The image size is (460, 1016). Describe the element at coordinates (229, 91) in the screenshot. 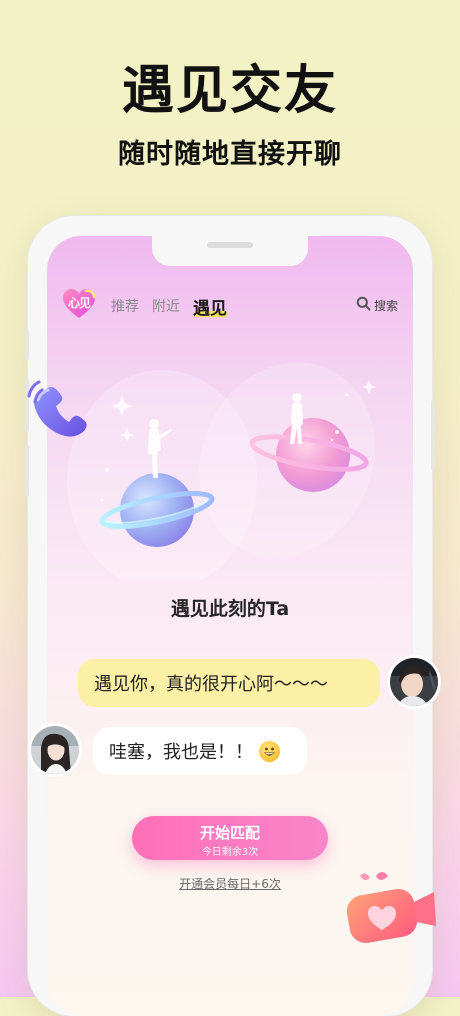

I see `promo-headline: 遇见交友` at that location.